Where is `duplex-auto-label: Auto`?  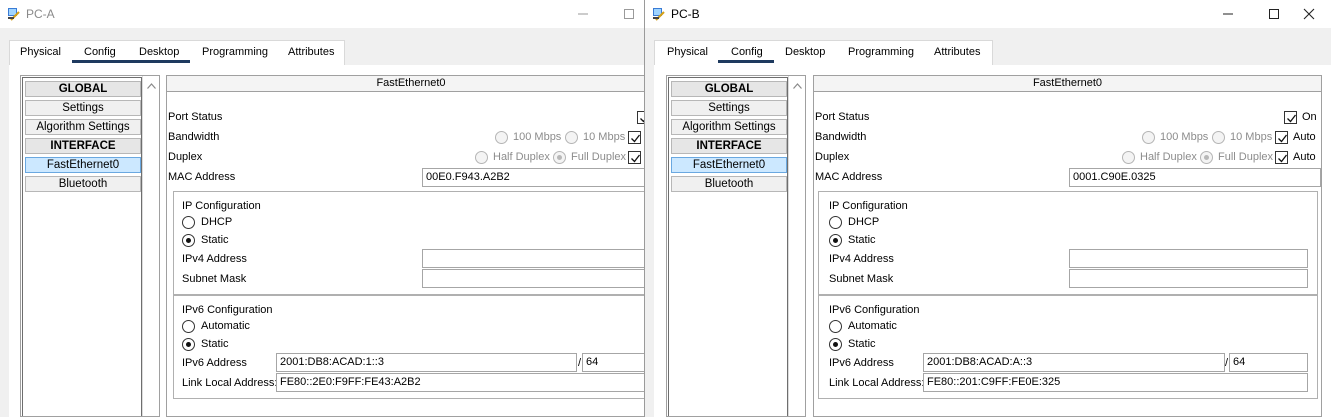
duplex-auto-label: Auto is located at coordinates (1304, 157).